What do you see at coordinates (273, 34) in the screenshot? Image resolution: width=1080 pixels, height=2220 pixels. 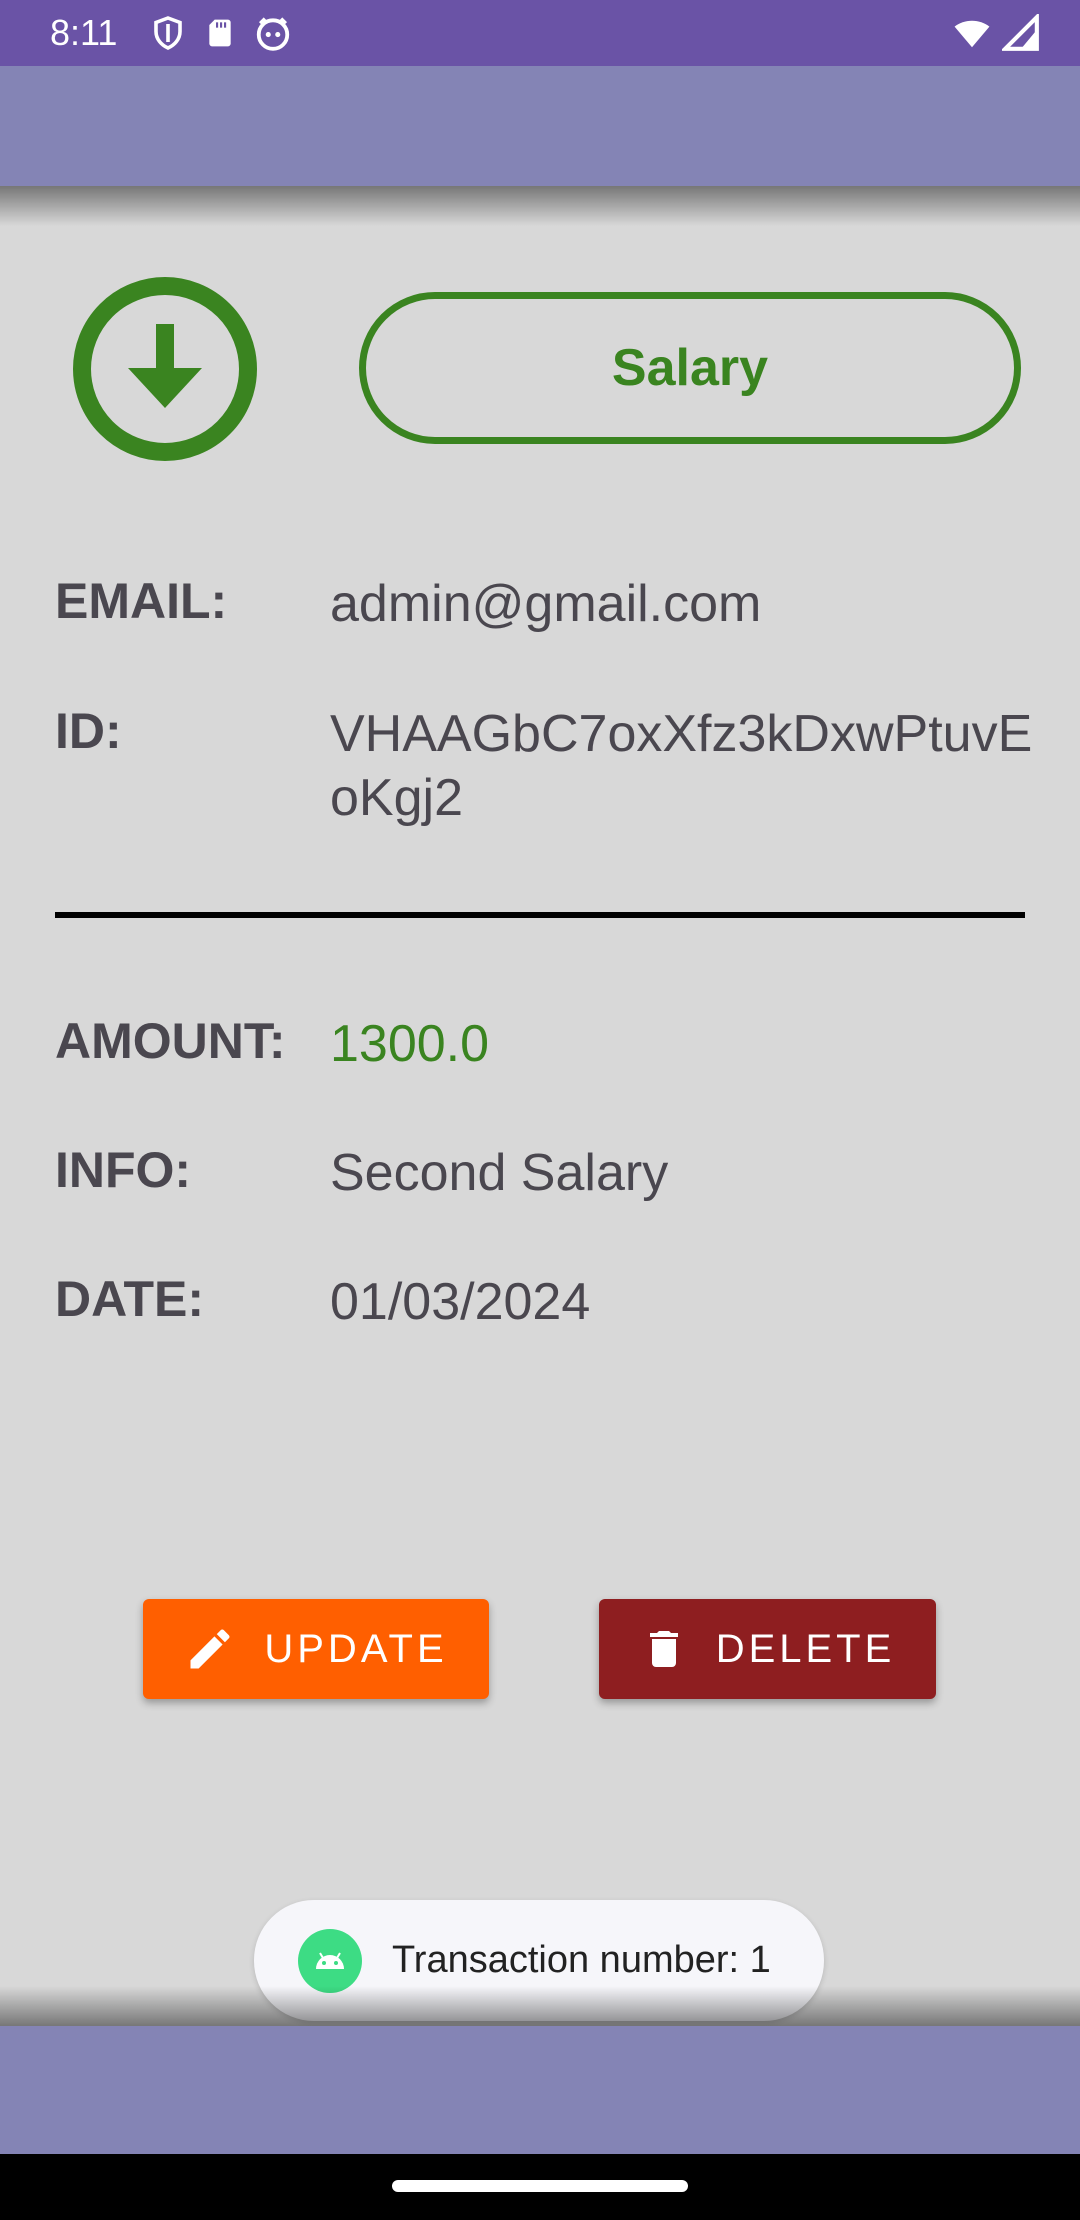 I see `cat-face-icon` at bounding box center [273, 34].